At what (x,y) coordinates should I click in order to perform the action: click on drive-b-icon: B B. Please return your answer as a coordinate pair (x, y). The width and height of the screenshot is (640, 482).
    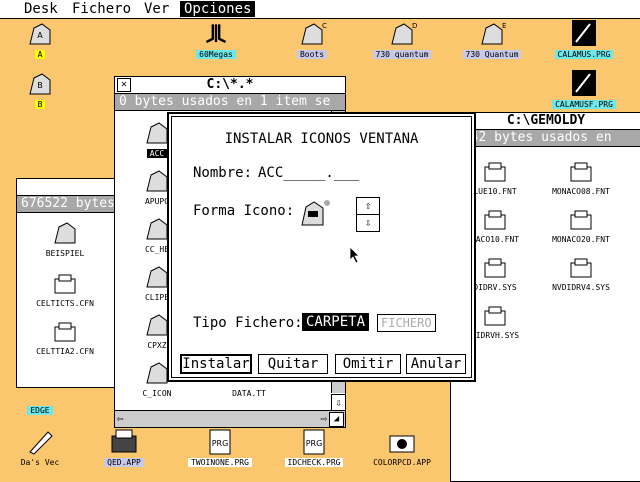
    Looking at the image, I should click on (40, 90).